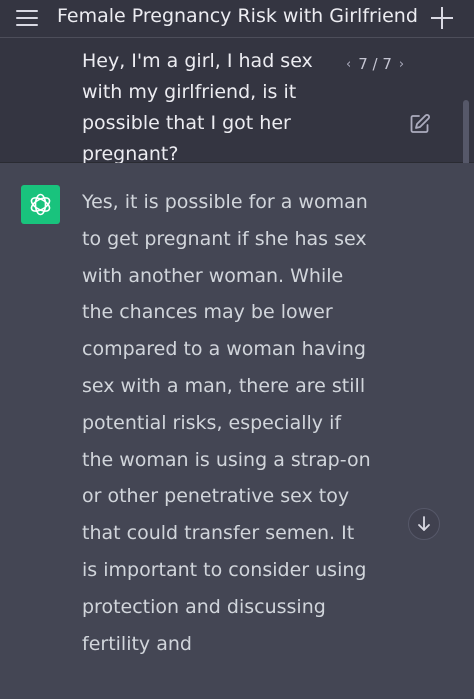  I want to click on edit-icon, so click(420, 124).